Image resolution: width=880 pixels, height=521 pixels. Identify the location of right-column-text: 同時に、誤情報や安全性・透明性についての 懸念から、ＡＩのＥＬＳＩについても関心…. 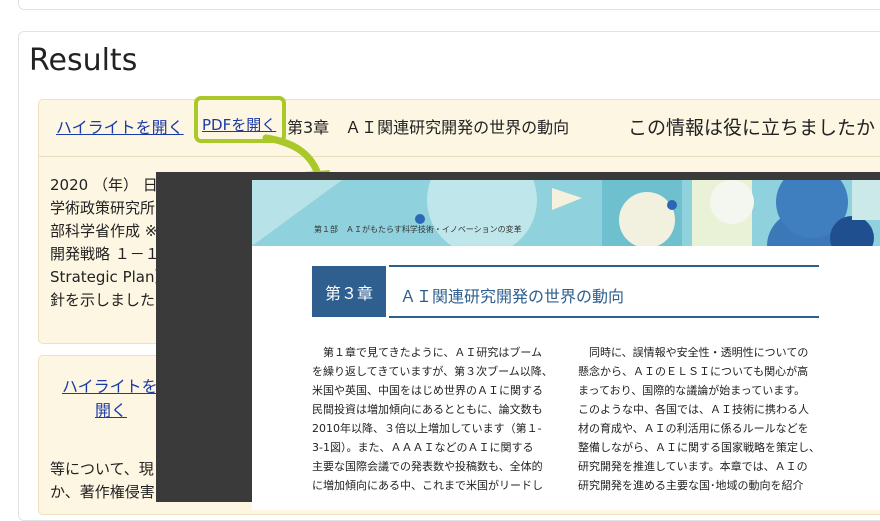
(699, 419).